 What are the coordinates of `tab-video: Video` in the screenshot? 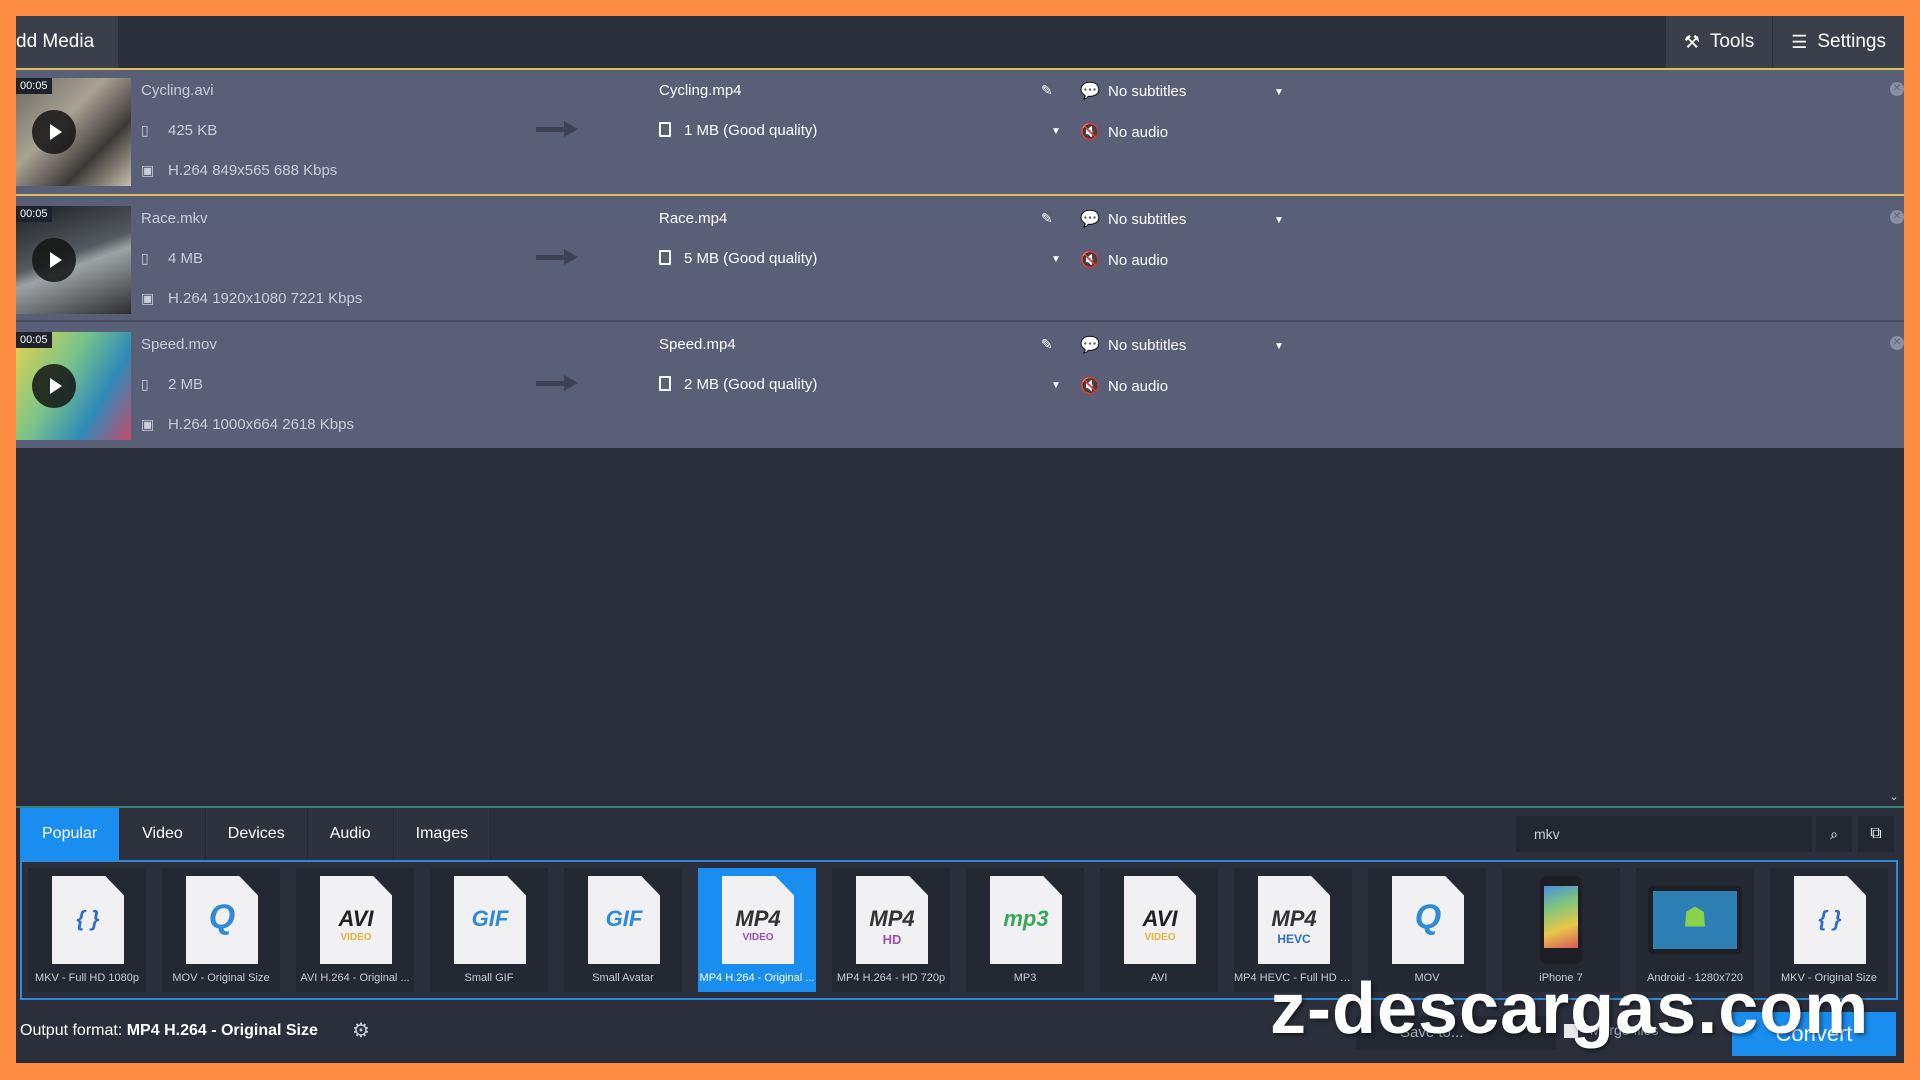 It's located at (163, 834).